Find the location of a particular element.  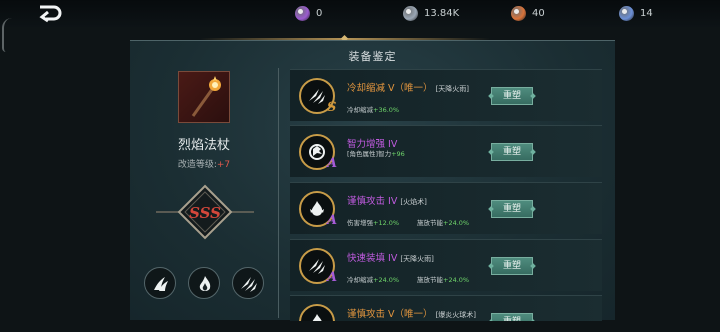

stat-value: +12.0% is located at coordinates (386, 223).